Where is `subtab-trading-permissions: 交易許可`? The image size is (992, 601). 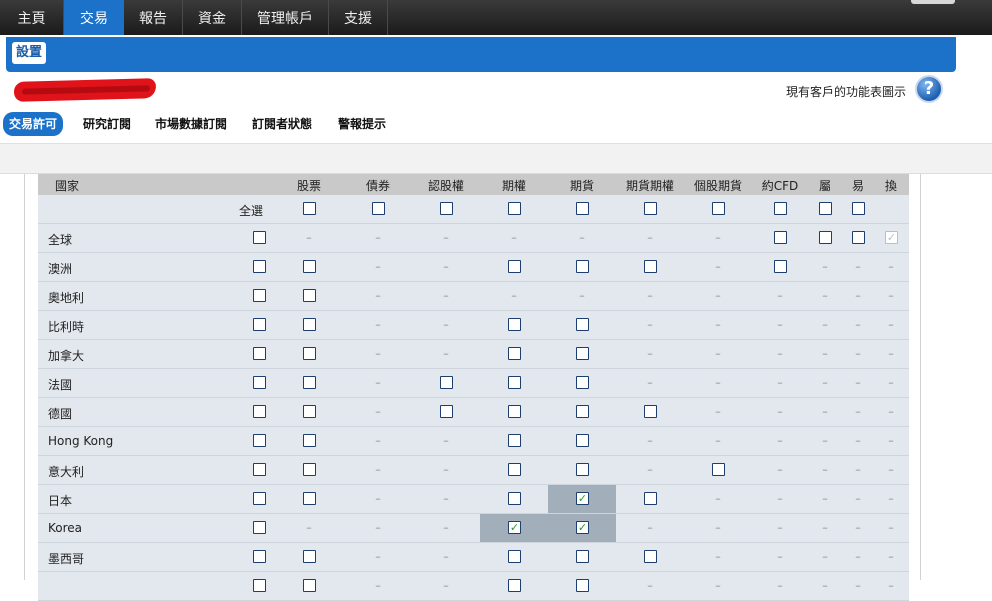
subtab-trading-permissions: 交易許可 is located at coordinates (33, 124).